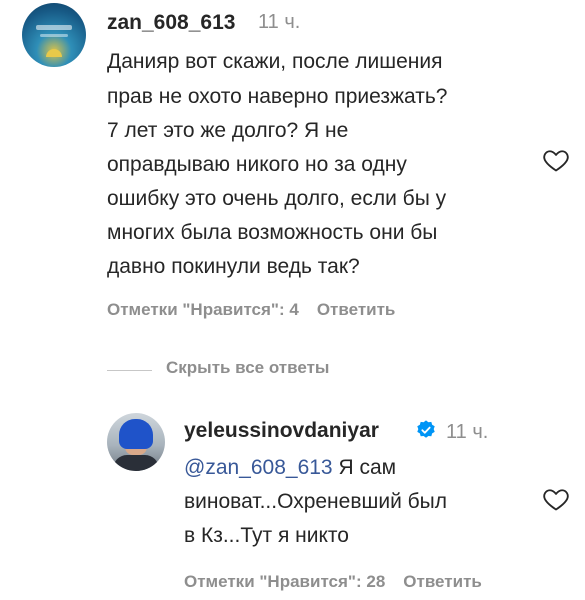  What do you see at coordinates (258, 467) in the screenshot?
I see `mention-link: @zan_608_613` at bounding box center [258, 467].